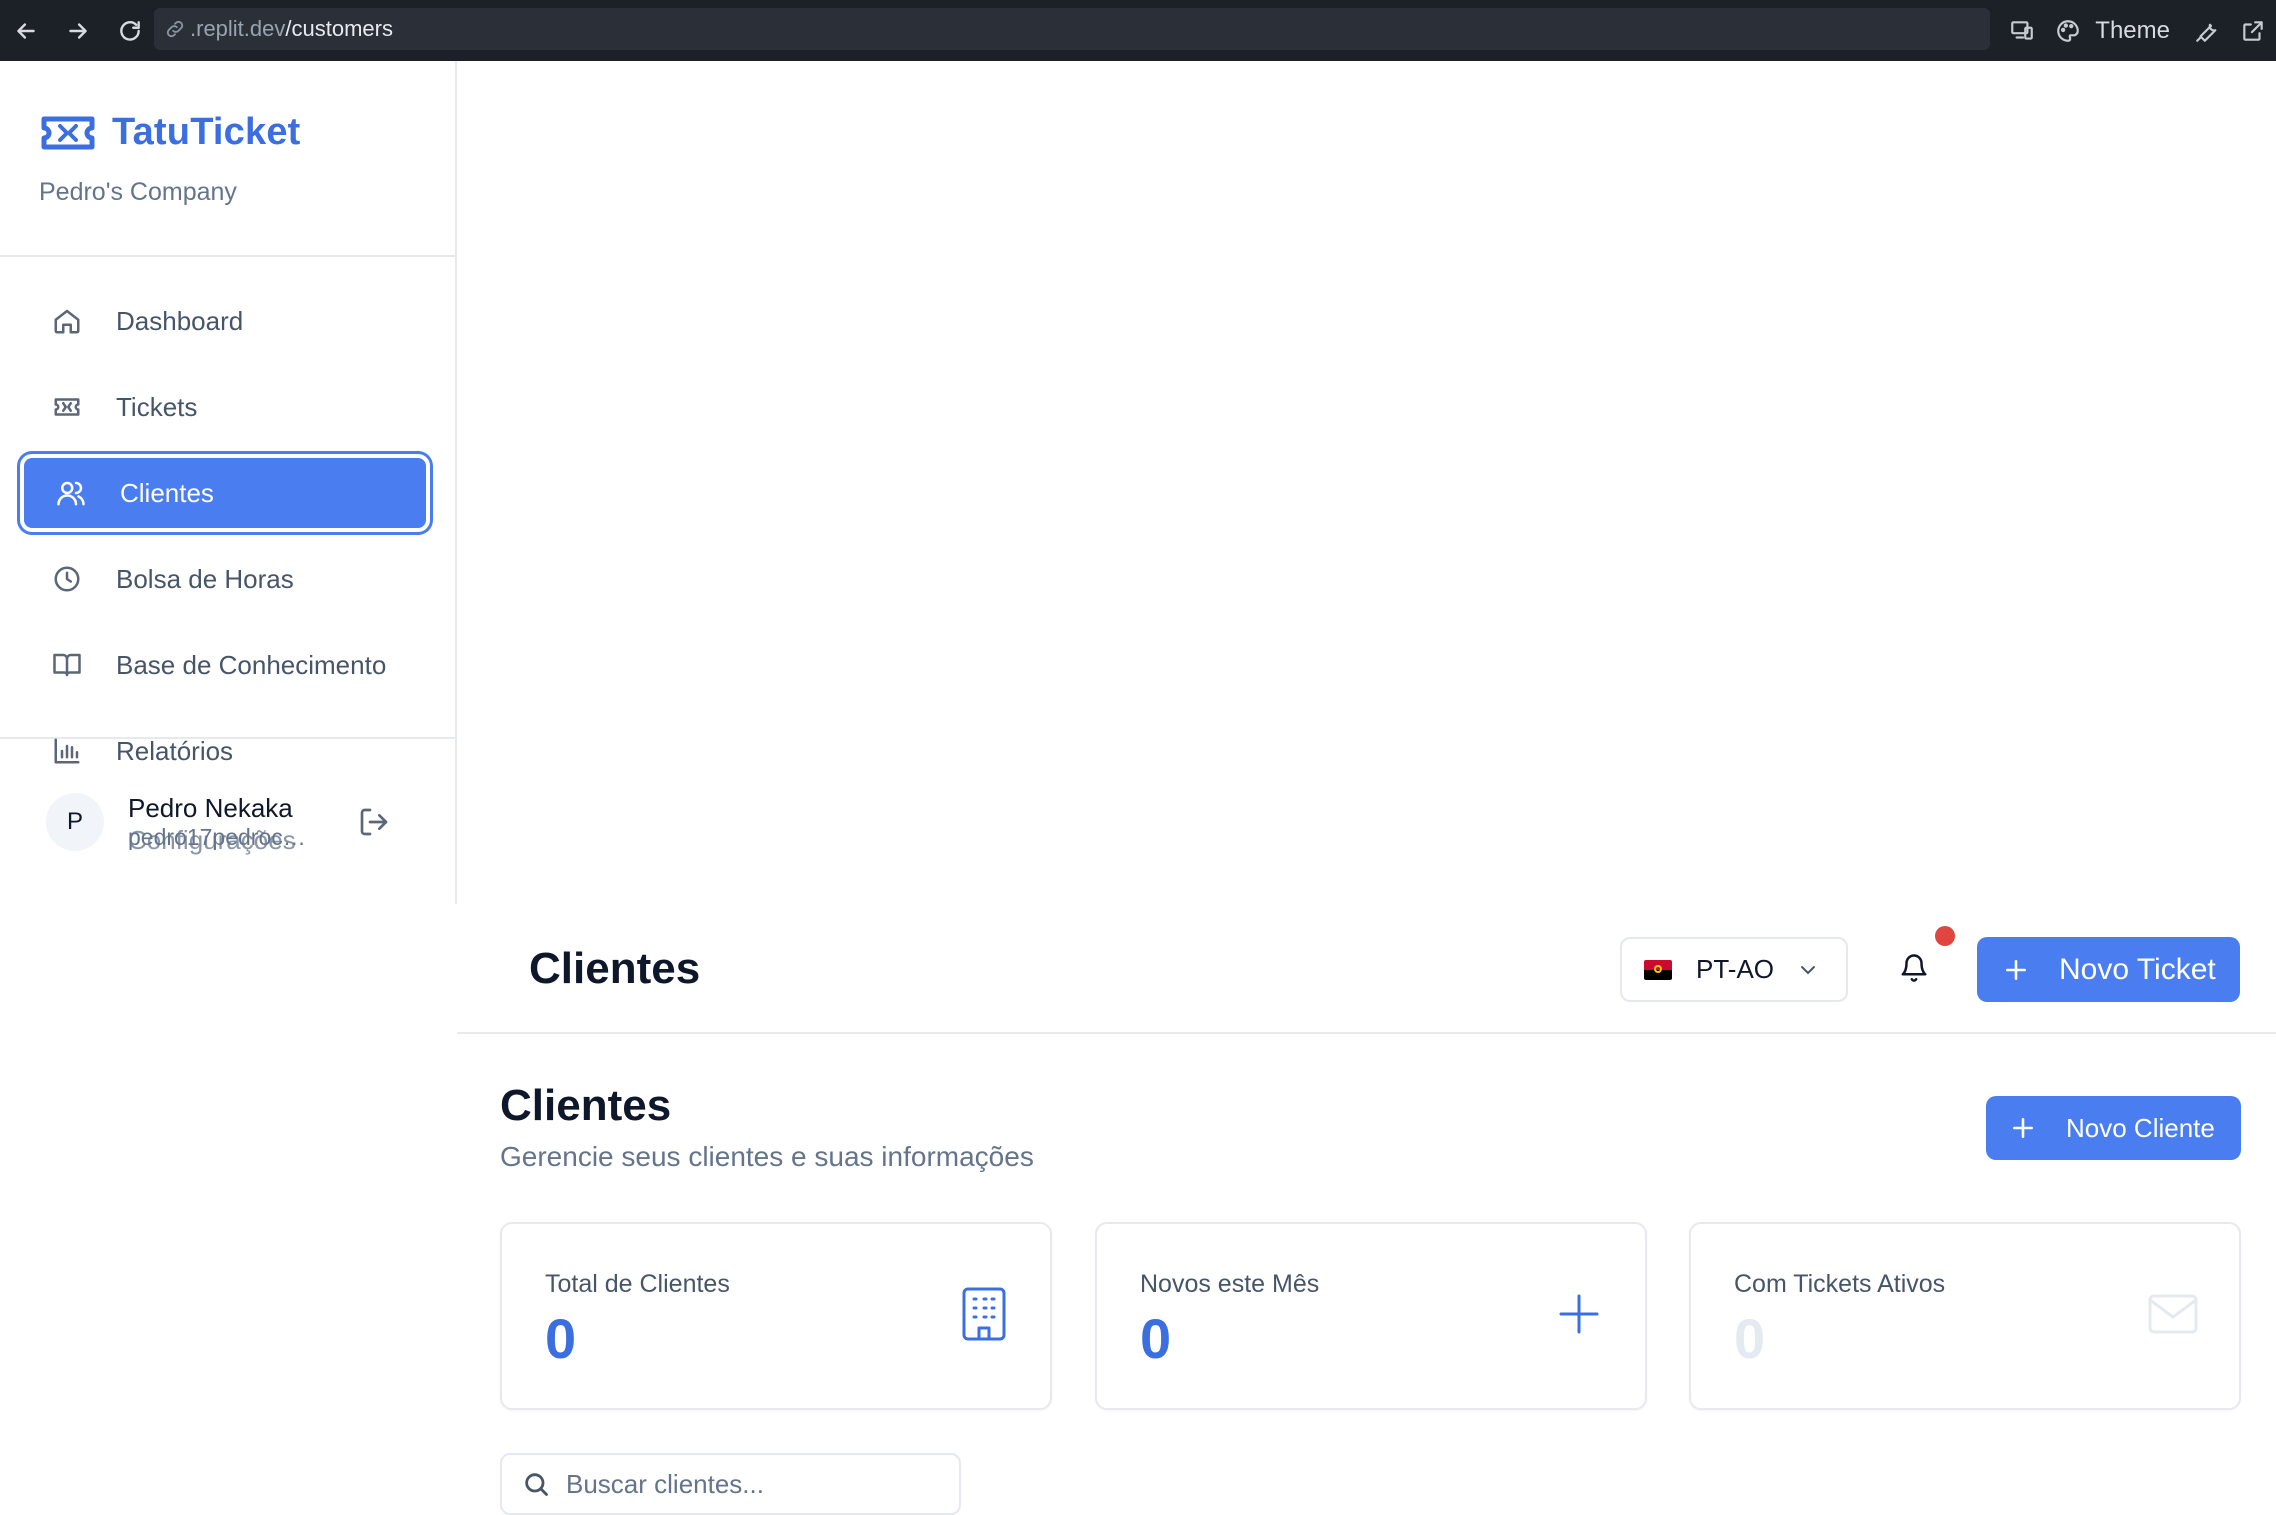  What do you see at coordinates (586, 1105) in the screenshot?
I see `section-title: Clientes` at bounding box center [586, 1105].